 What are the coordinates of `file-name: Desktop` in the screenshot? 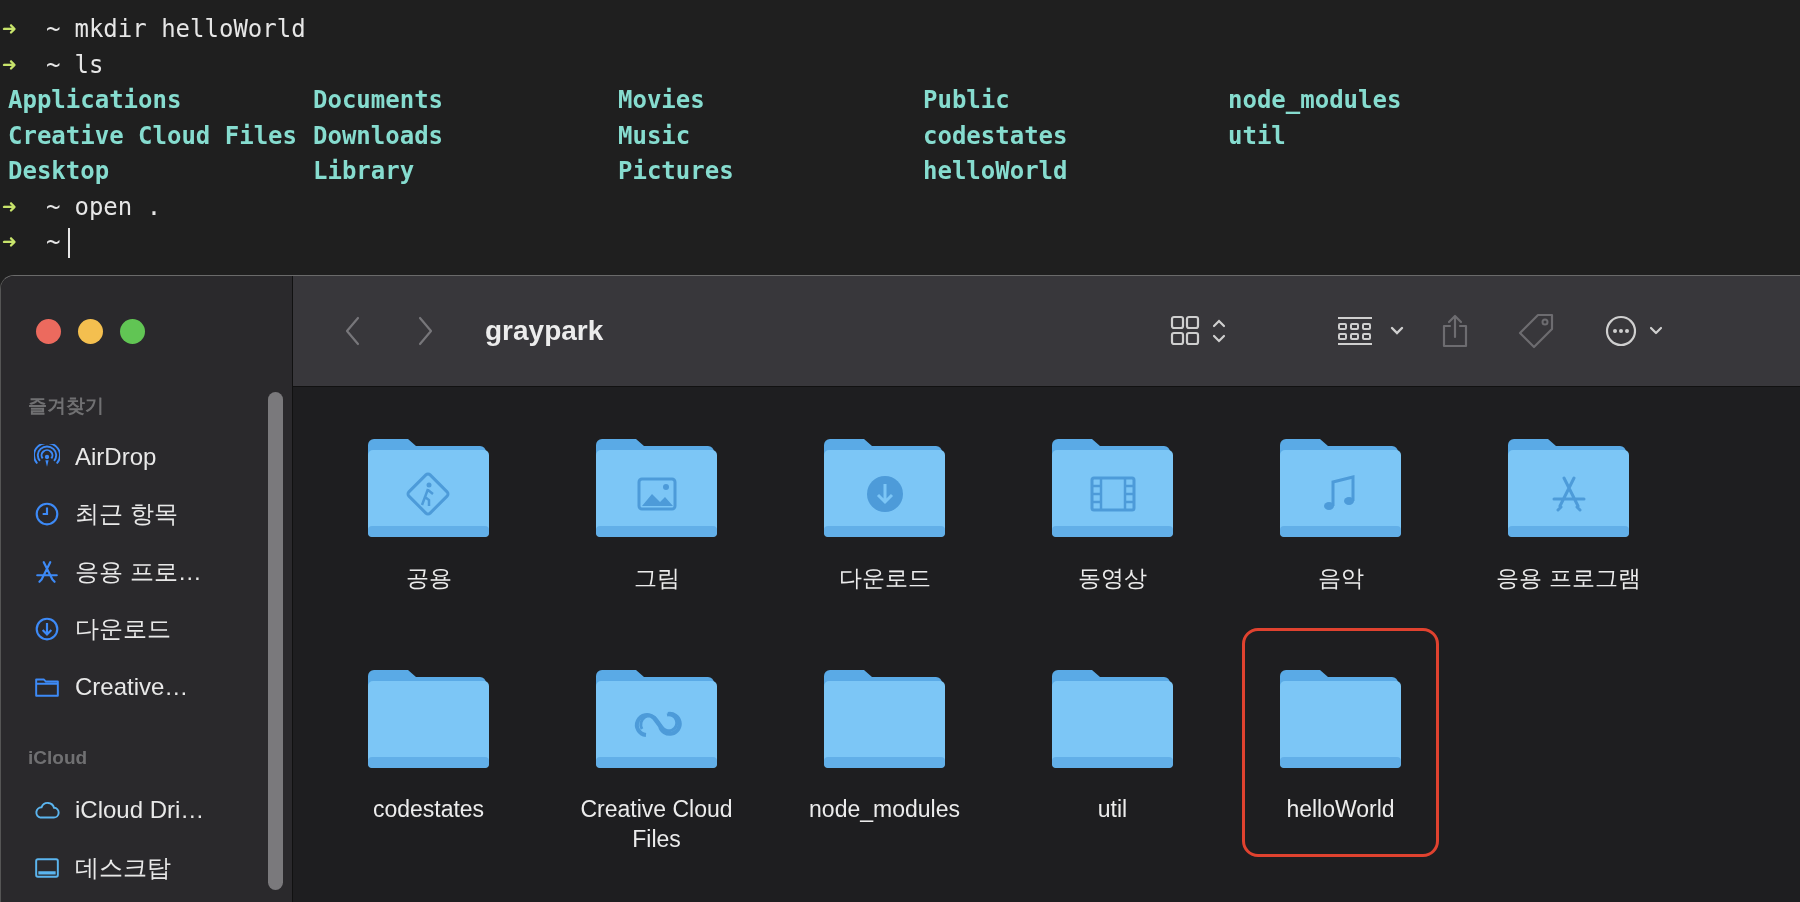 It's located at (59, 171).